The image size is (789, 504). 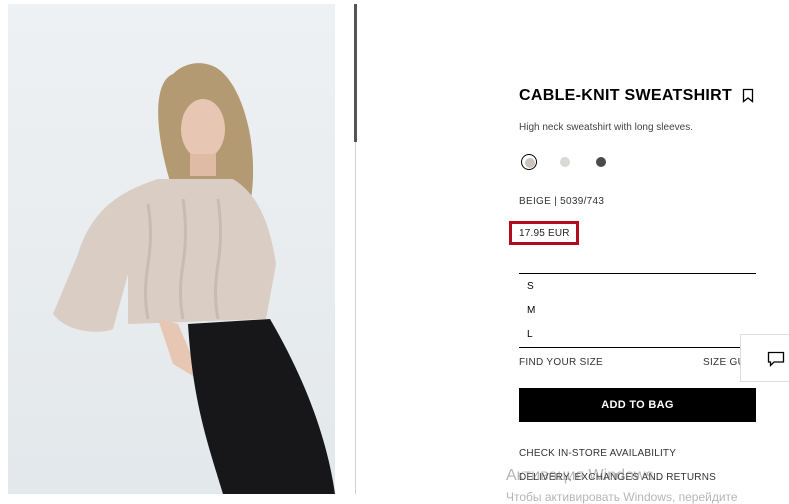 I want to click on color-swatch-beige, so click(x=529, y=162).